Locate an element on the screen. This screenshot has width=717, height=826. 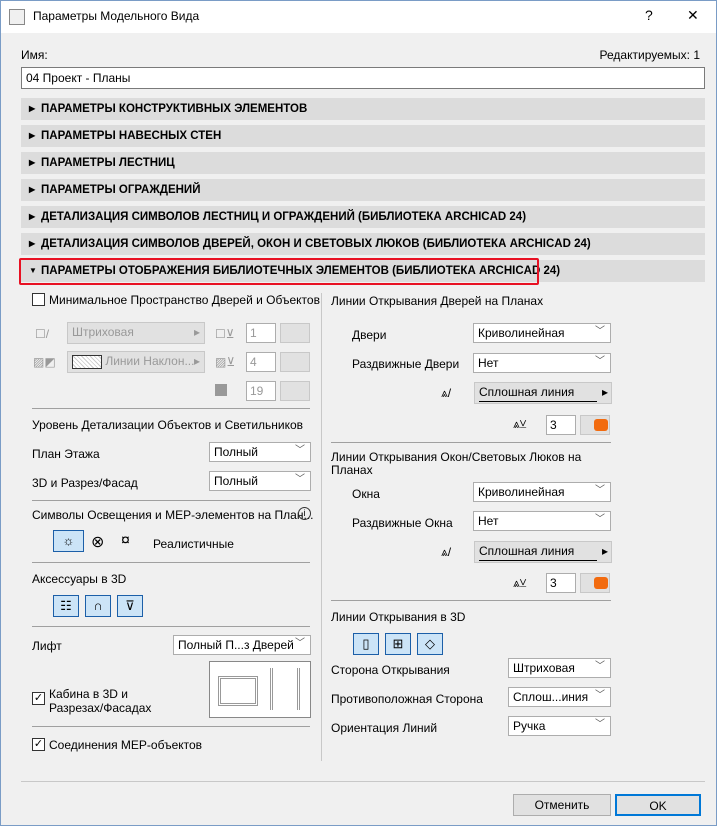
sliding-win-dropdown: Нет ﹀ is located at coordinates (542, 521).